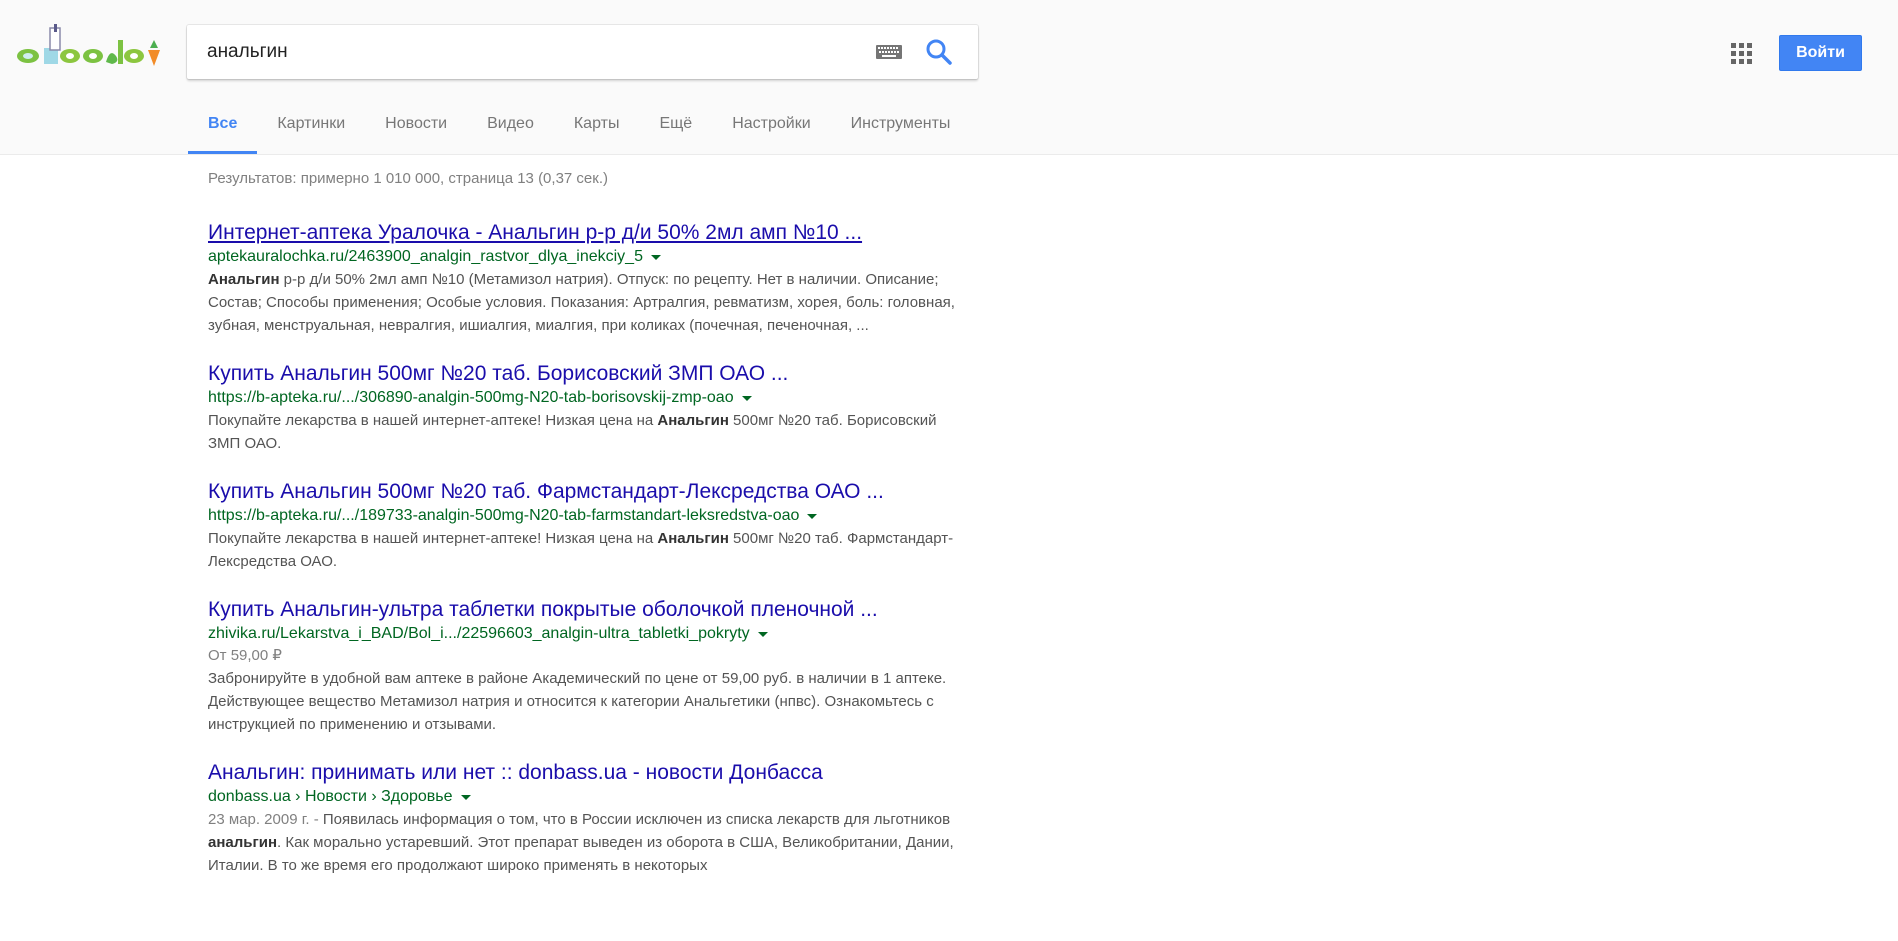 This screenshot has height=941, width=1898. What do you see at coordinates (1820, 53) in the screenshot?
I see `signin-button: Войти` at bounding box center [1820, 53].